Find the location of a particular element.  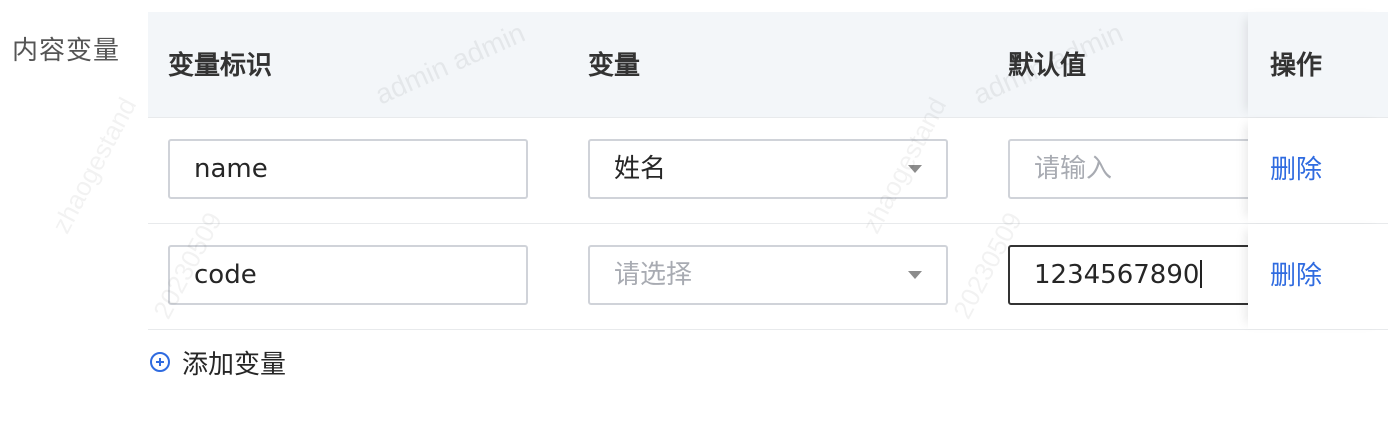

column-header-default: 默认值 is located at coordinates (1047, 66).